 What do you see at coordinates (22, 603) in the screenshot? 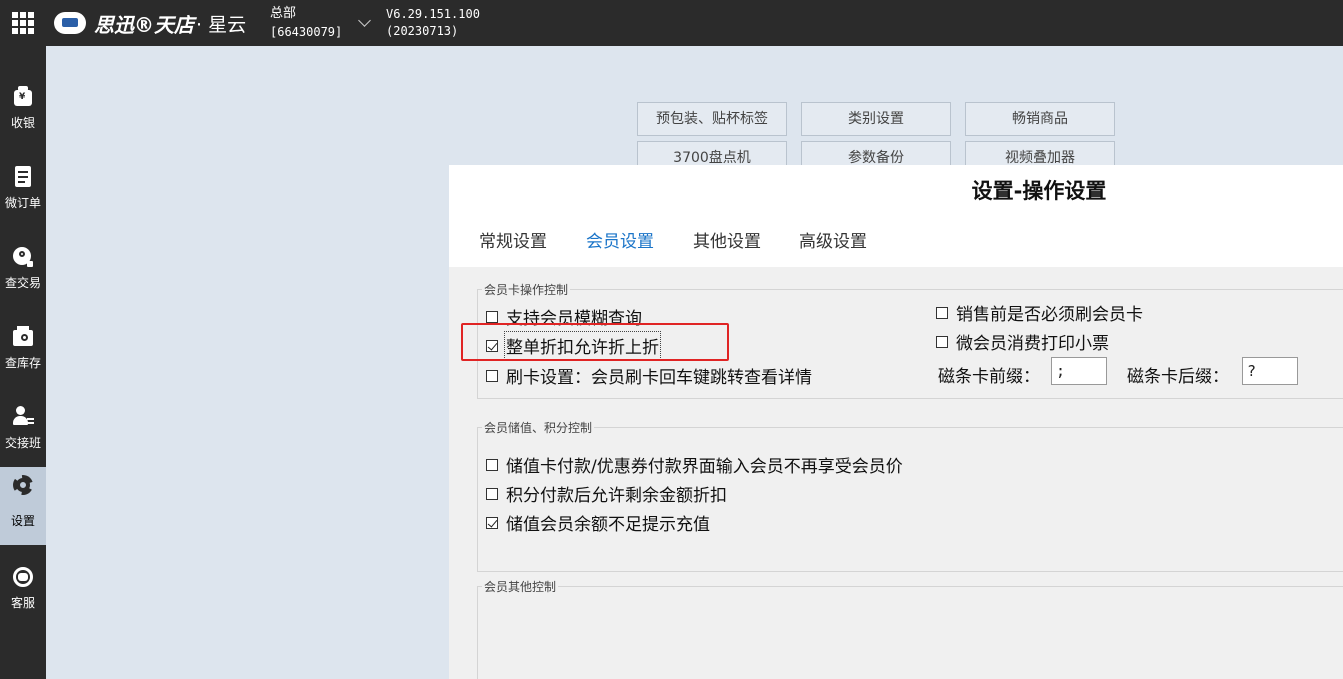
I see `sidebar-item-label: 客服` at bounding box center [22, 603].